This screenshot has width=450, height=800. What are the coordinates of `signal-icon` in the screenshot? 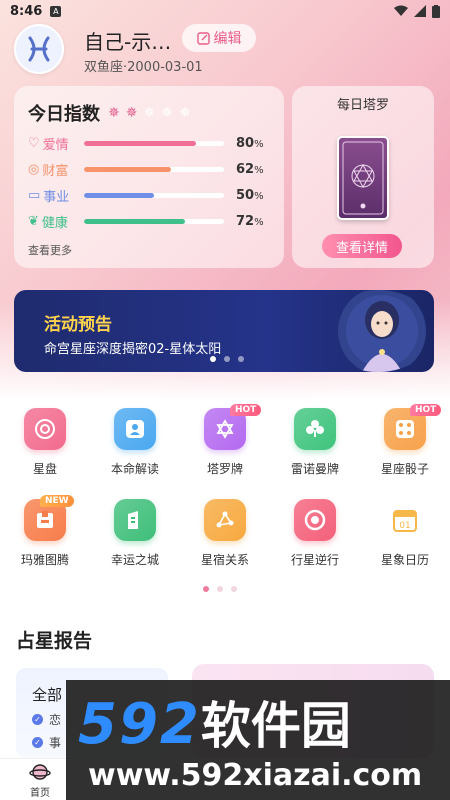 It's located at (420, 11).